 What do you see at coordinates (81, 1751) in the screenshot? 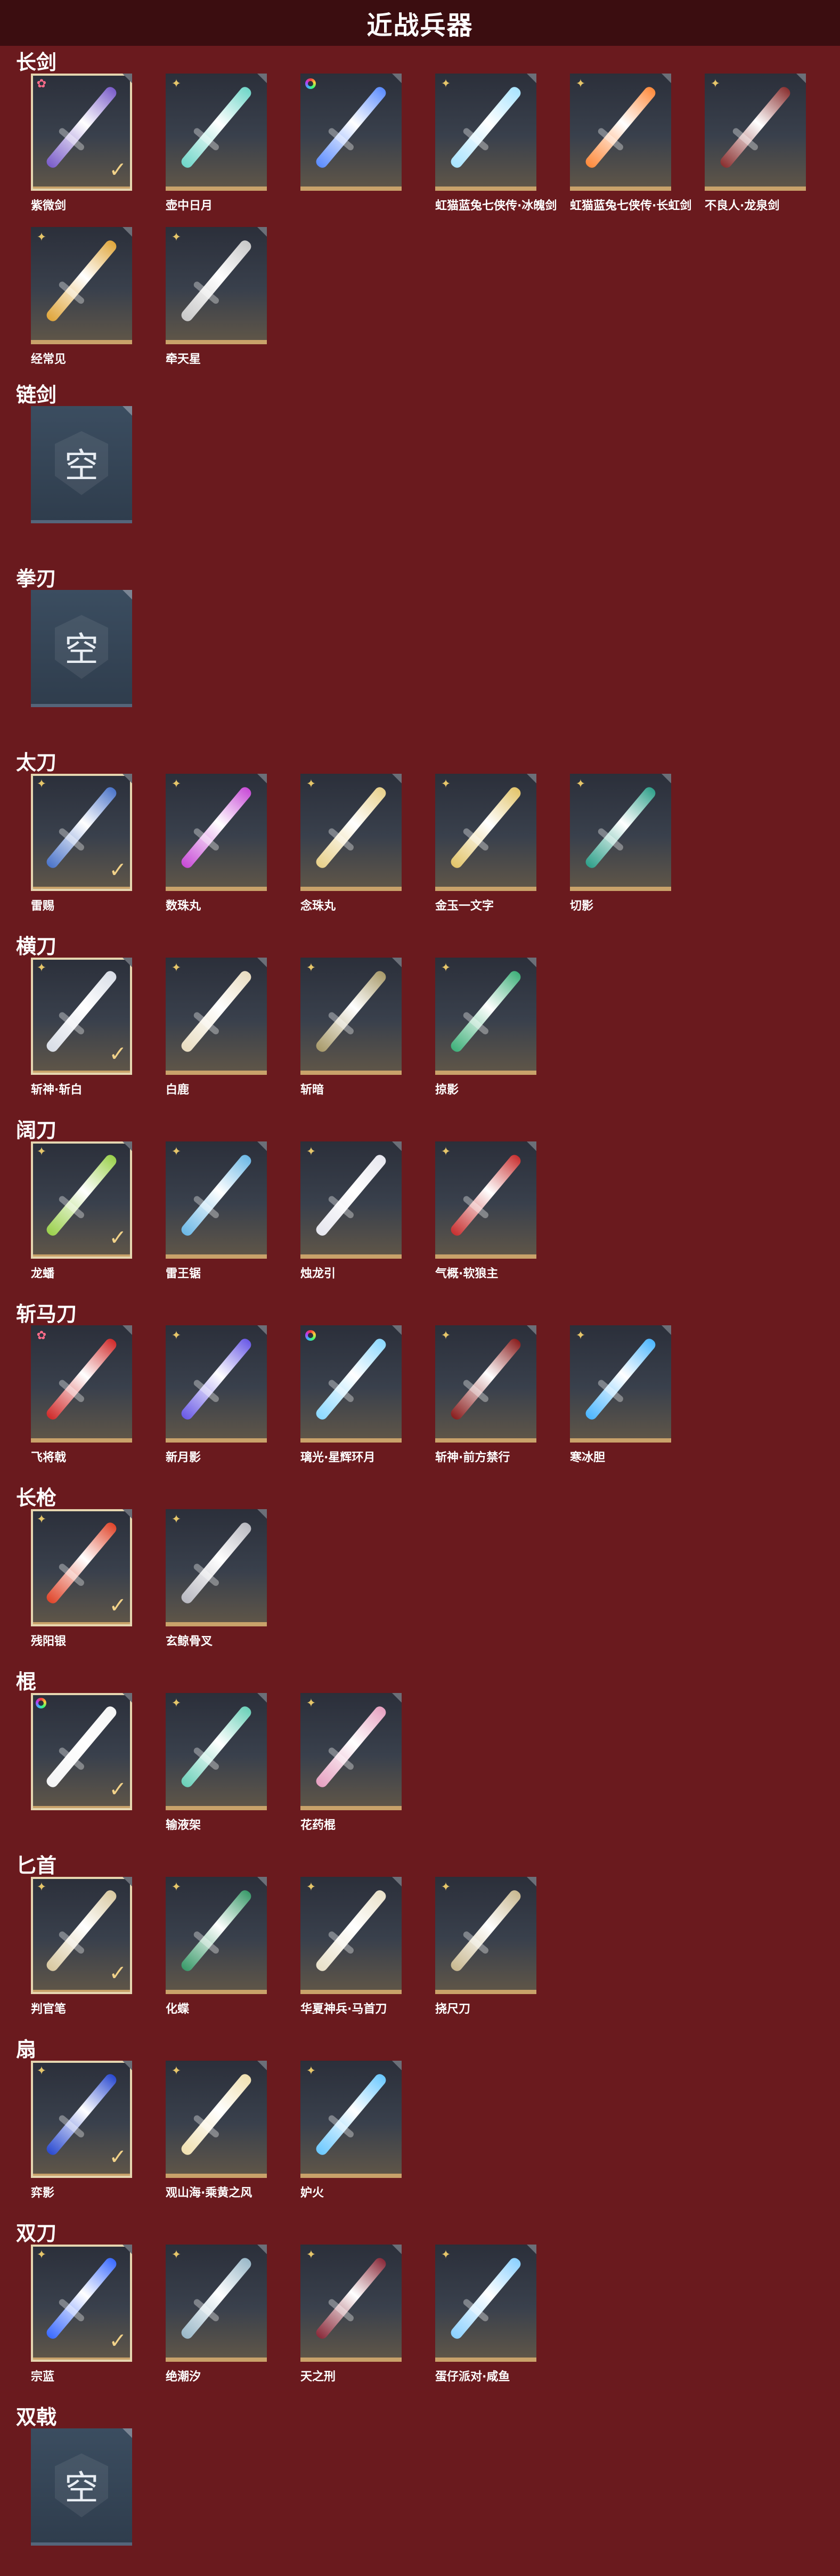
I see `weapon-card: ✓` at bounding box center [81, 1751].